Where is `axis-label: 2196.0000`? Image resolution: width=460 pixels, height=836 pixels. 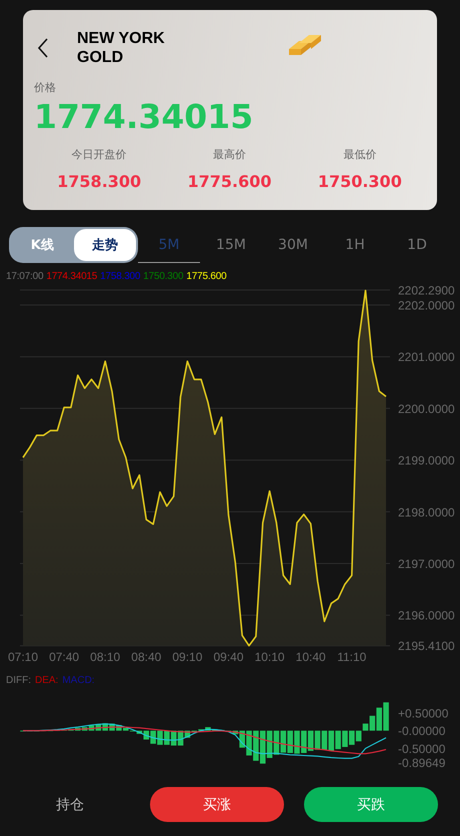
axis-label: 2196.0000 is located at coordinates (426, 615).